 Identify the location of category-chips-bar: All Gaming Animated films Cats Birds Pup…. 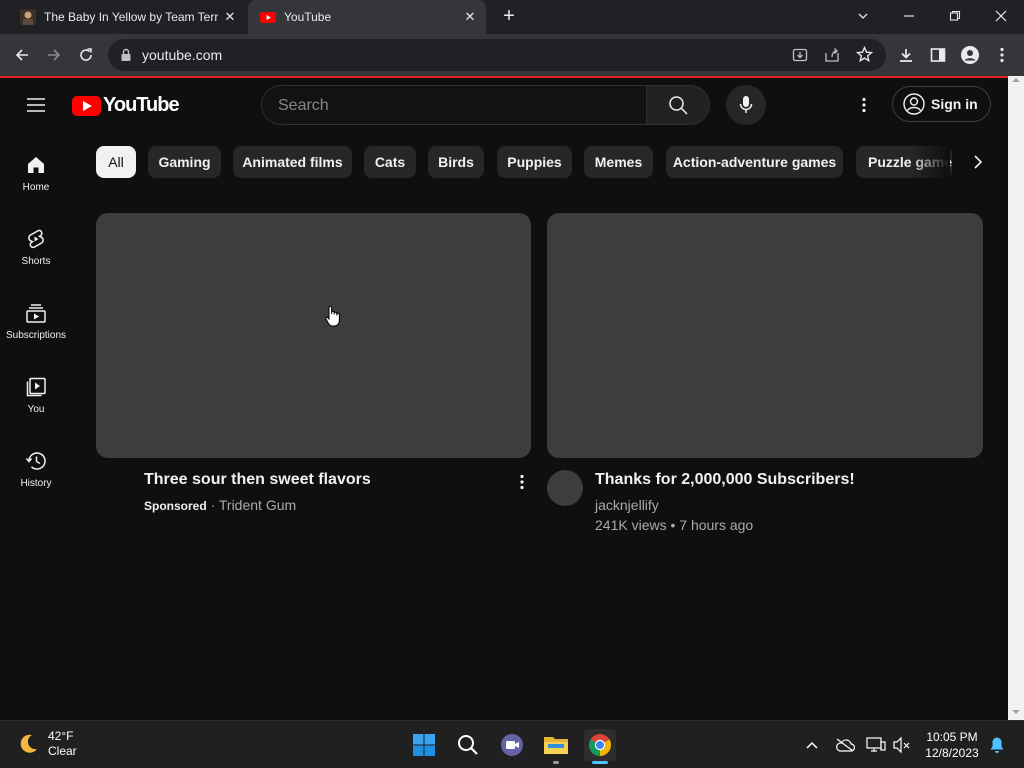
(546, 161).